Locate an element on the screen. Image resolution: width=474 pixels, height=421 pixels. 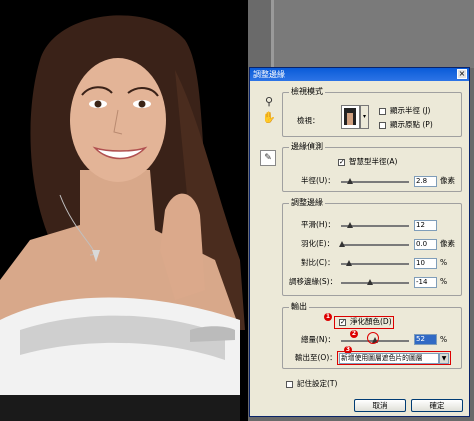
feather-label: 羽化(E)： is located at coordinates (318, 243).